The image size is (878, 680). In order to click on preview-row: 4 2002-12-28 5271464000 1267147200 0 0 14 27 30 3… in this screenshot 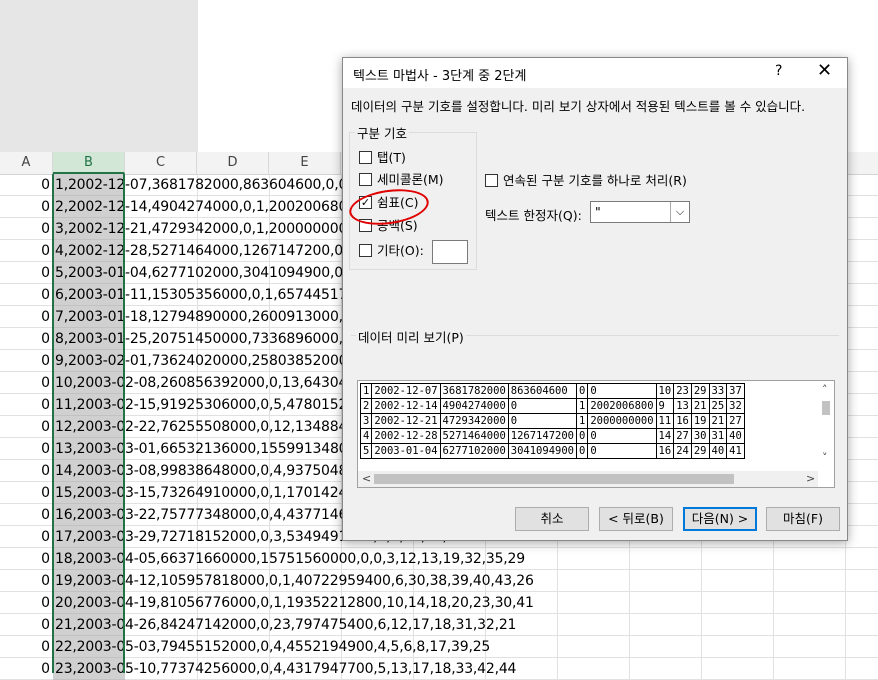, I will do `click(552, 436)`.